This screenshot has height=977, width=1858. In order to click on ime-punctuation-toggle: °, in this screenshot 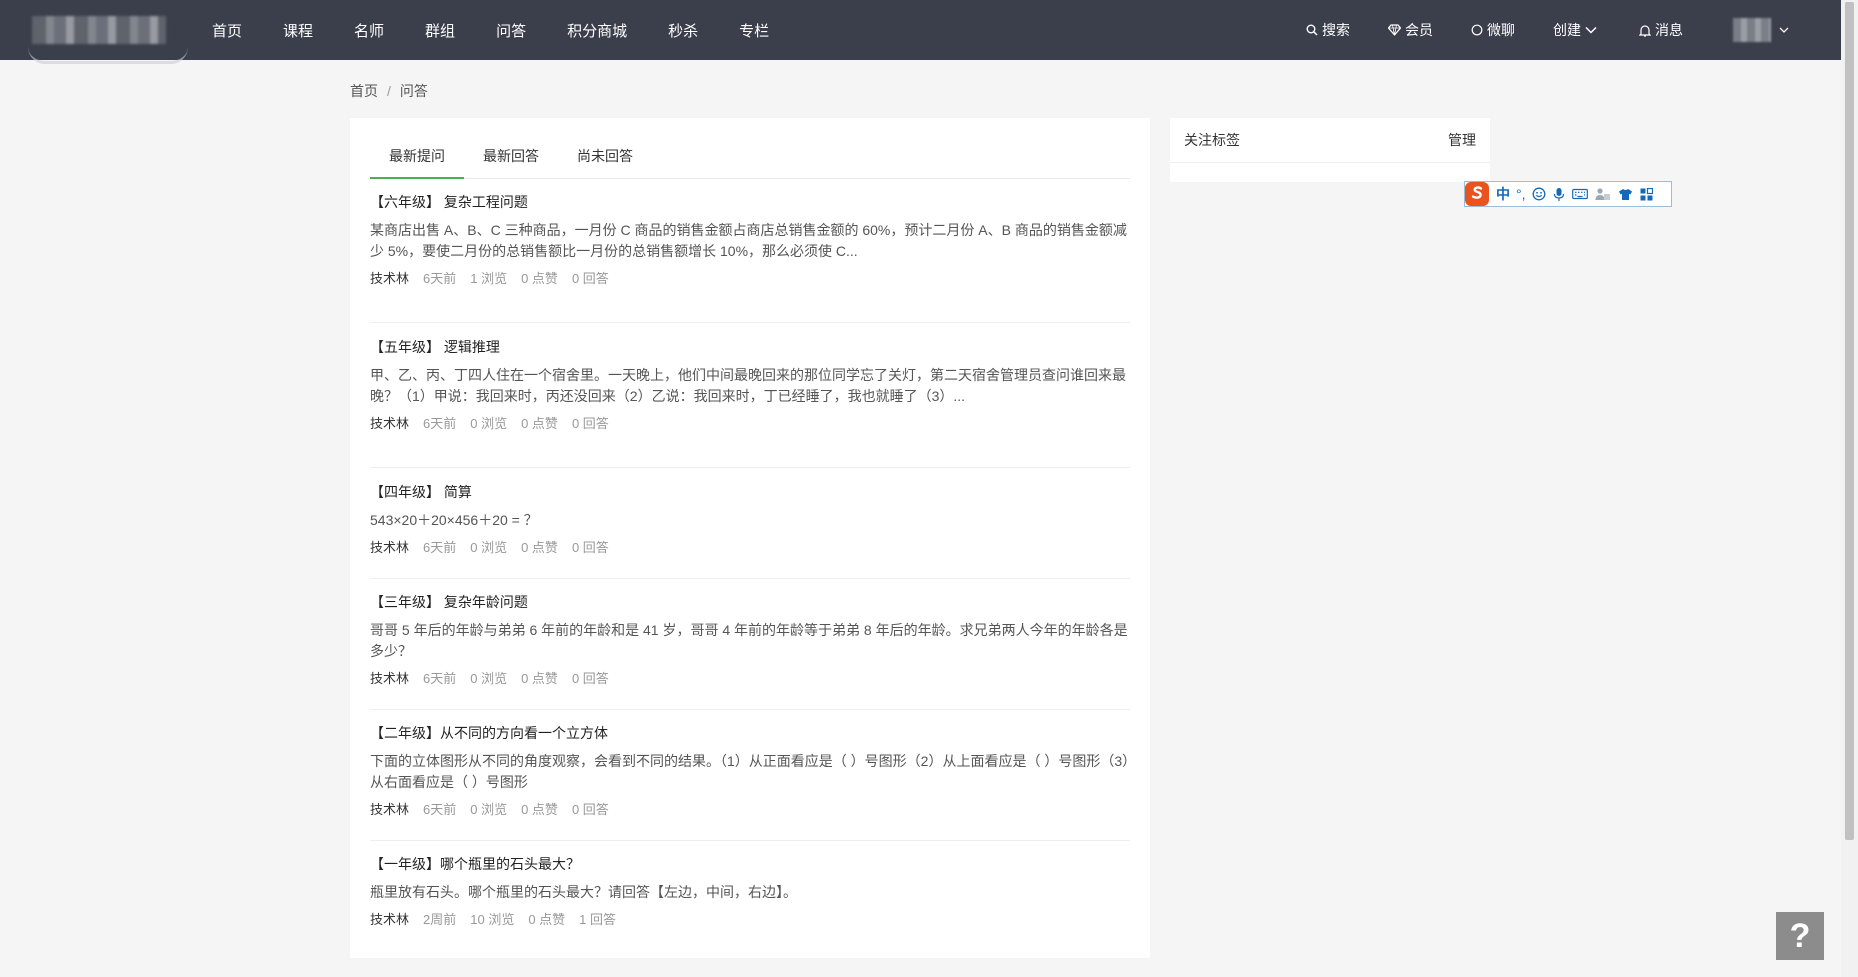, I will do `click(1521, 194)`.